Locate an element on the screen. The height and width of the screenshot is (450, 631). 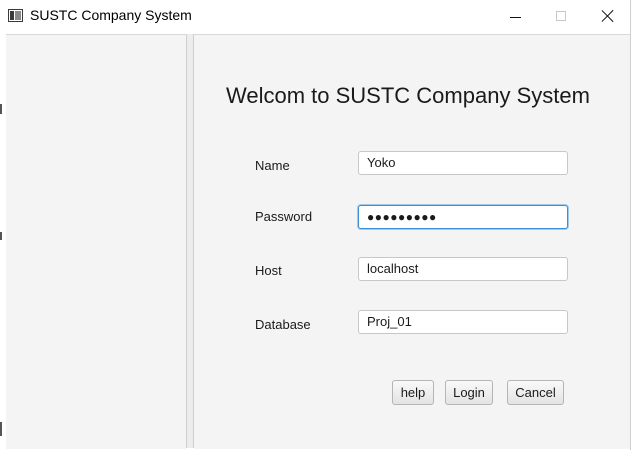
login-button: Login is located at coordinates (469, 392).